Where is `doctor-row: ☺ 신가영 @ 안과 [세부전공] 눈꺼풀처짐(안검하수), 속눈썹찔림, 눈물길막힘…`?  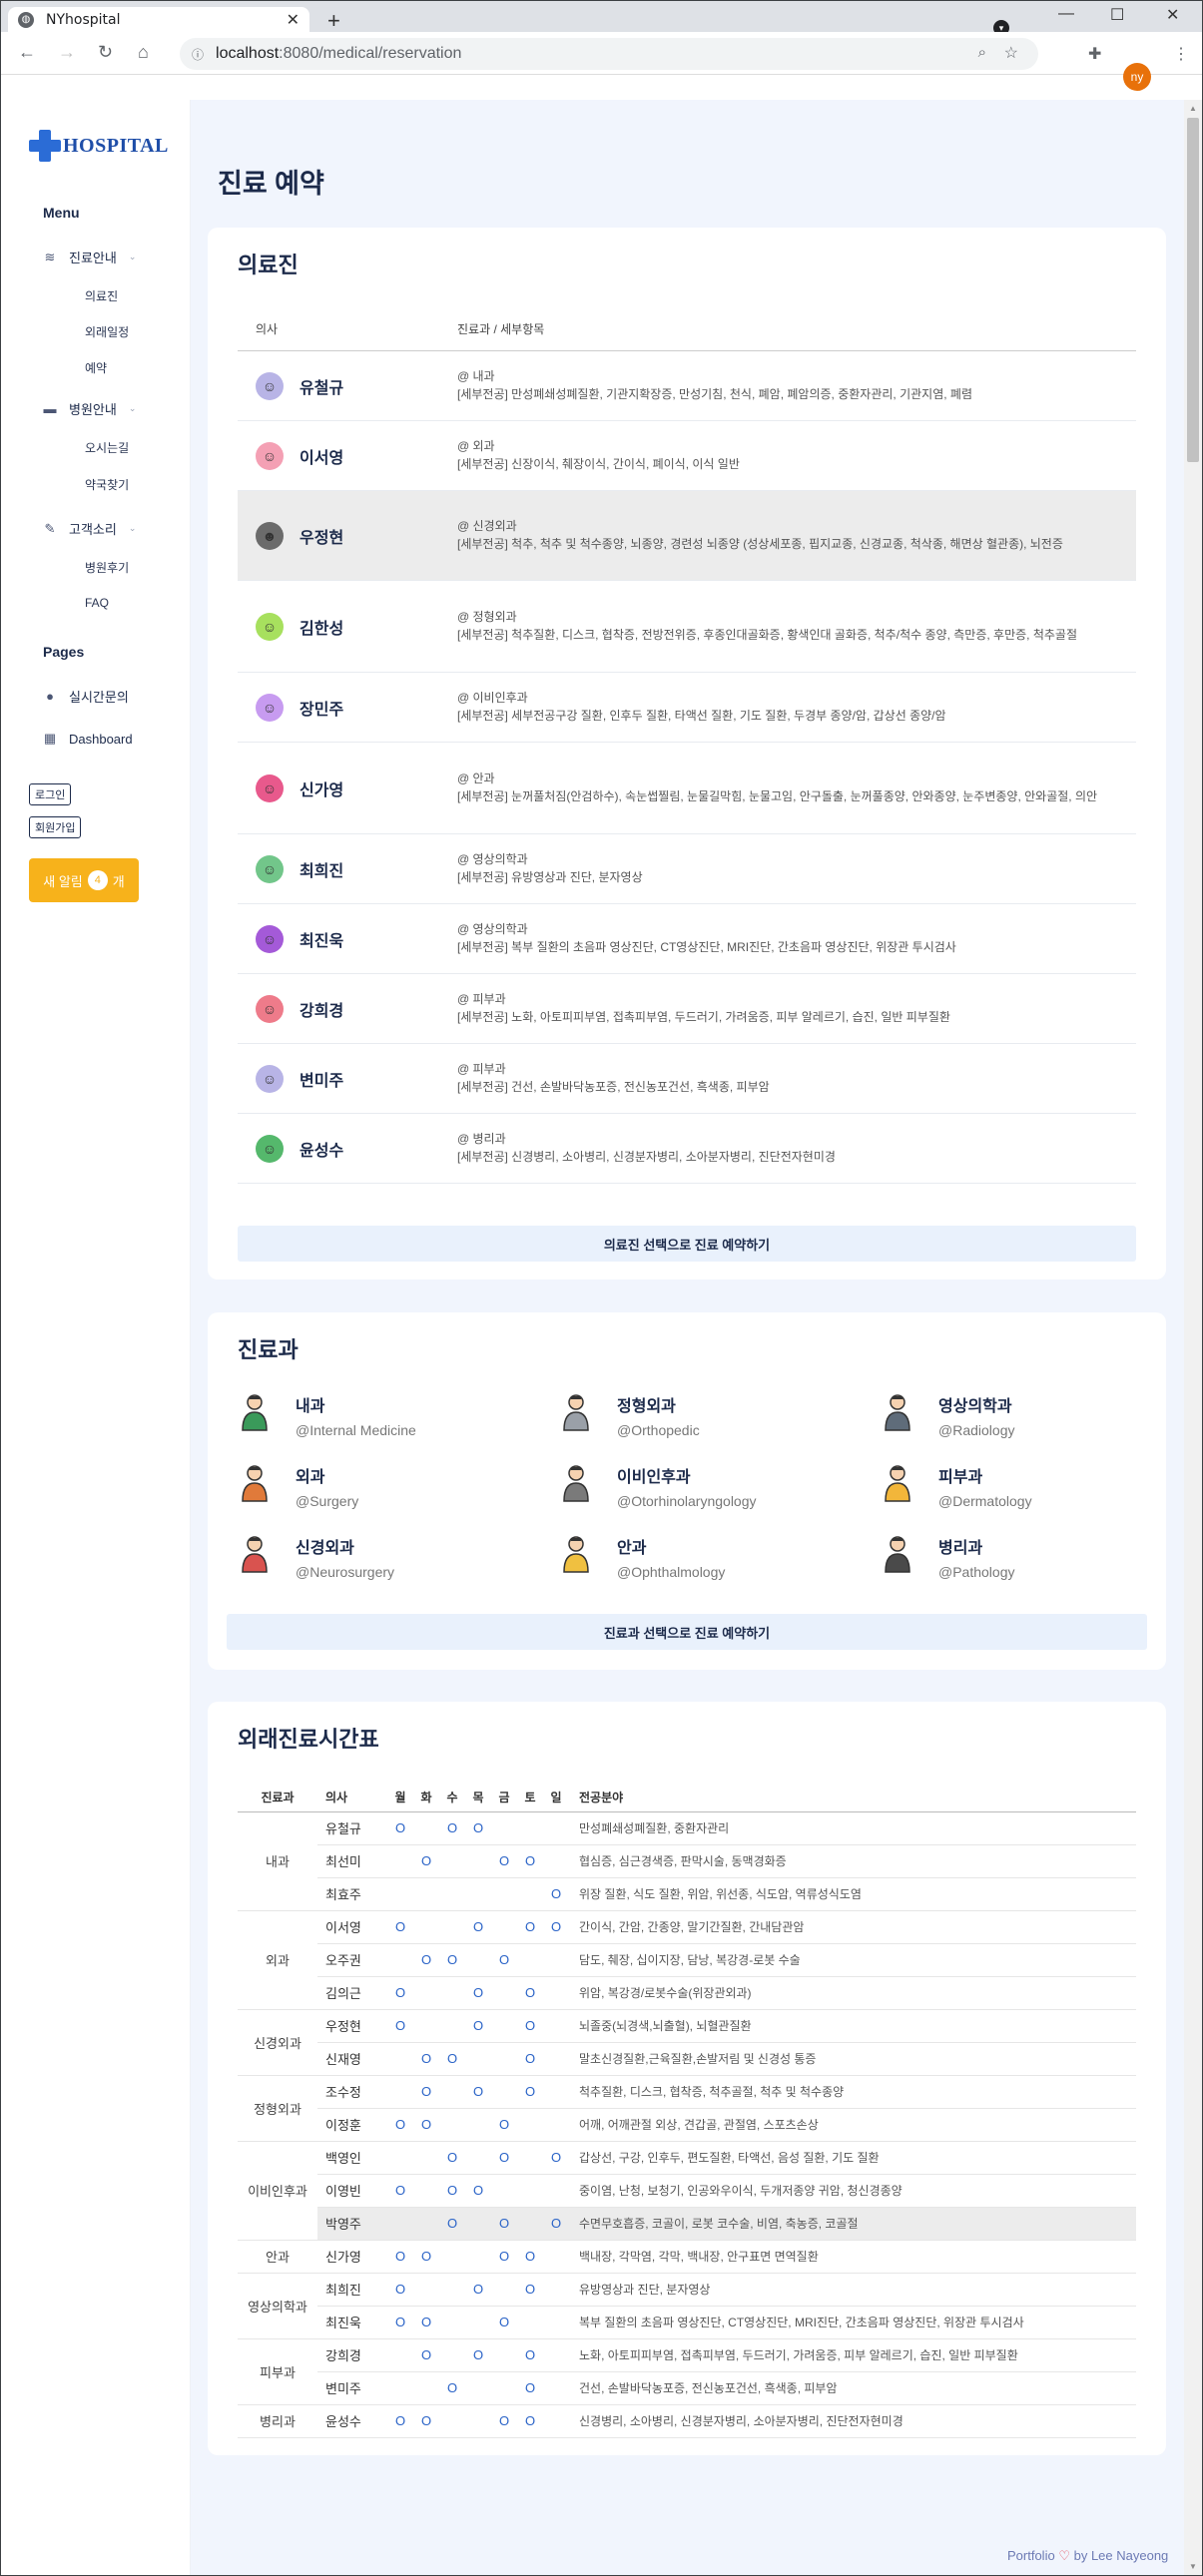 doctor-row: ☺ 신가영 @ 안과 [세부전공] 눈꺼풀처짐(안검하수), 속눈썹찔림, 눈물길막힘… is located at coordinates (687, 789).